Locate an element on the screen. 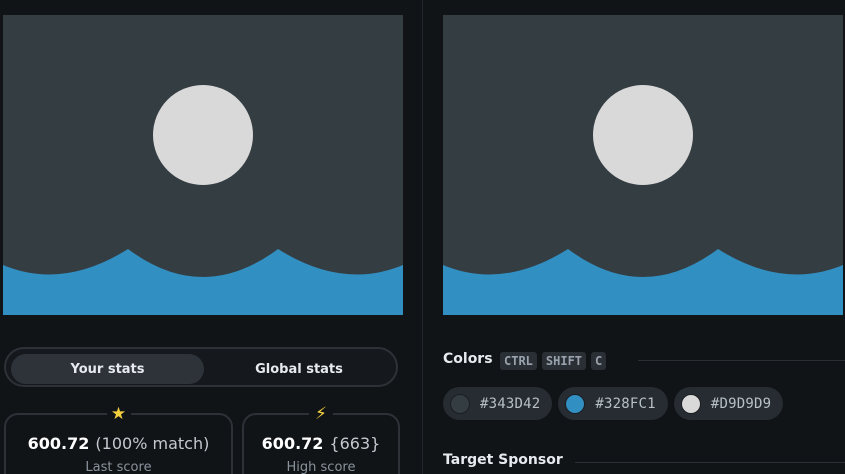 The image size is (845, 474). color-swatch-dark: #343D42 is located at coordinates (498, 403).